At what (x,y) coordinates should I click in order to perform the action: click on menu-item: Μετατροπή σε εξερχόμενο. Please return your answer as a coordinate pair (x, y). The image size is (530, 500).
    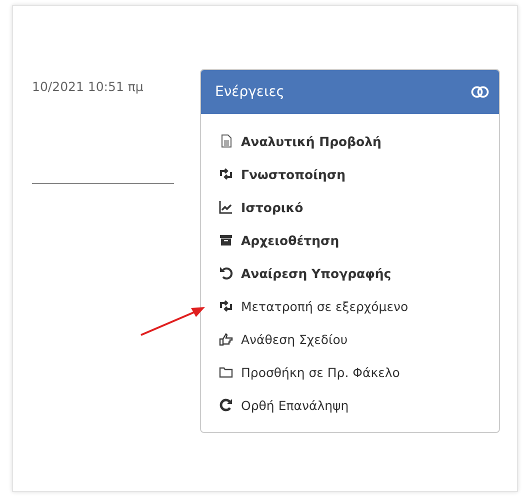
    Looking at the image, I should click on (359, 306).